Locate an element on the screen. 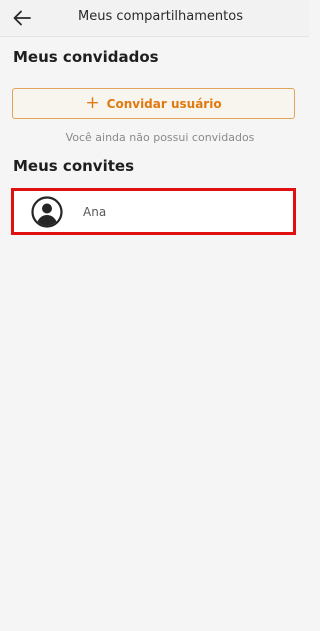 The width and height of the screenshot is (320, 631). plus-icon: + is located at coordinates (92, 103).